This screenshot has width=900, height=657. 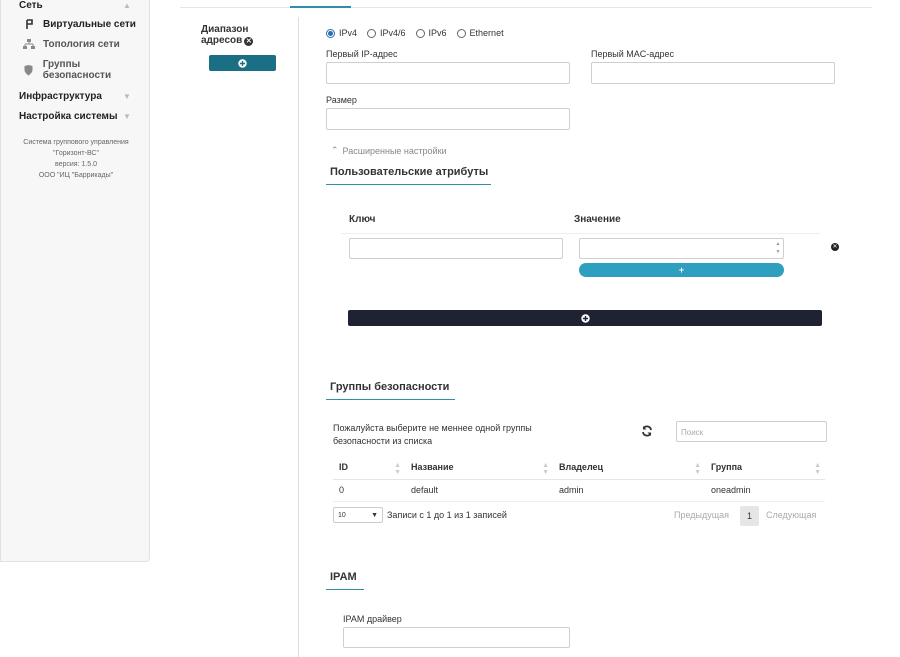 I want to click on advanced-settings-toggle: ⌃ Расширенные настройки, so click(x=389, y=150).